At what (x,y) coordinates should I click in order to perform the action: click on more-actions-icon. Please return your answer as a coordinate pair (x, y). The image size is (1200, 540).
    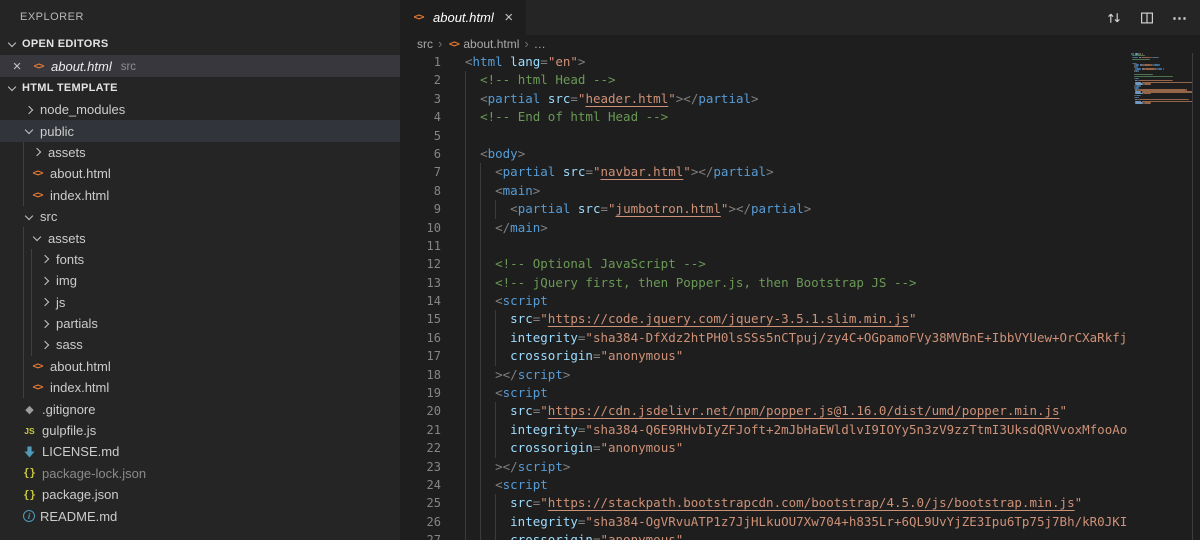
    Looking at the image, I should click on (1180, 18).